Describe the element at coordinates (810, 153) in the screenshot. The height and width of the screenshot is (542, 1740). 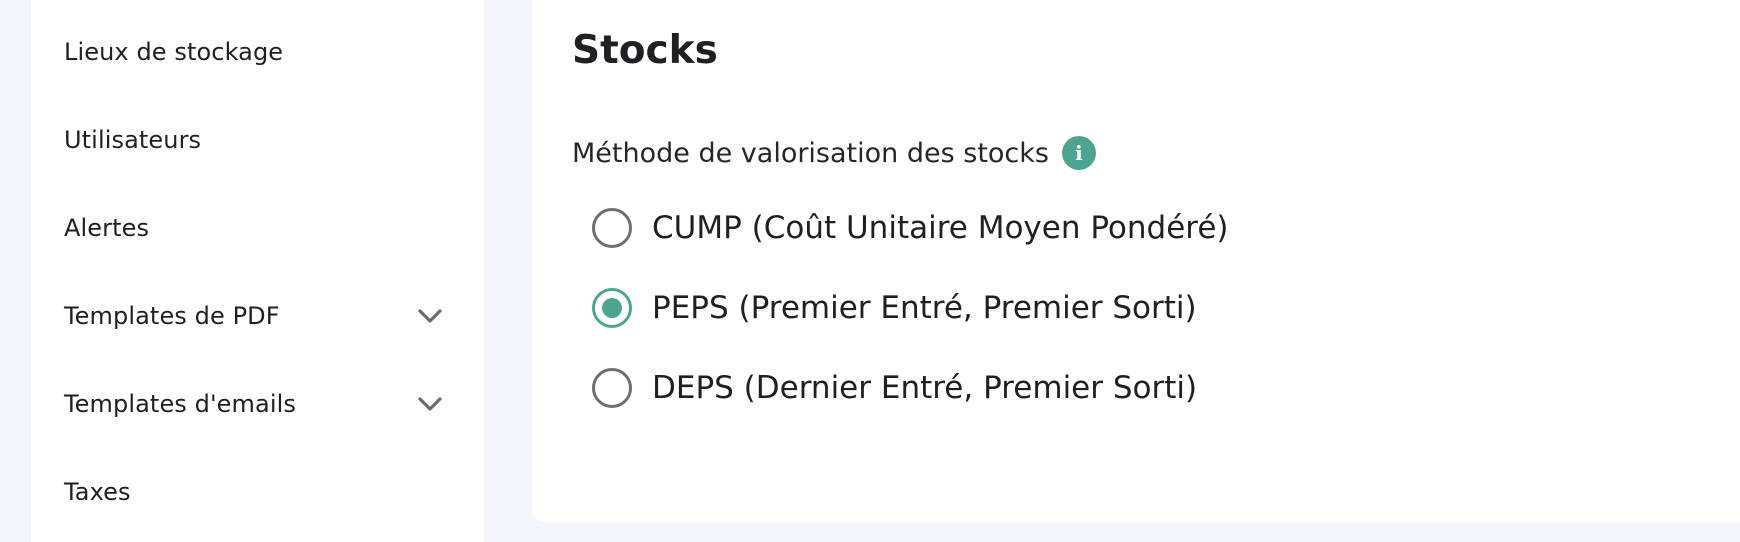
I see `valuation-method-label: Méthode de valorisation des stocks` at that location.